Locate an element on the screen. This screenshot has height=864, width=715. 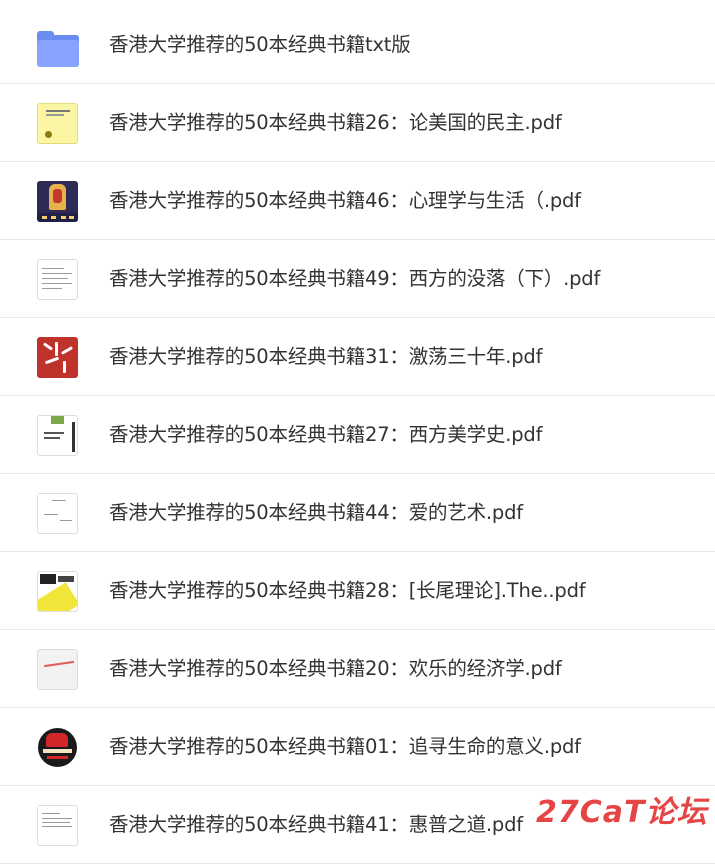
file-row: 香港大学推荐的50本经典书籍20：欢乐的经济学.pdf is located at coordinates (357, 669).